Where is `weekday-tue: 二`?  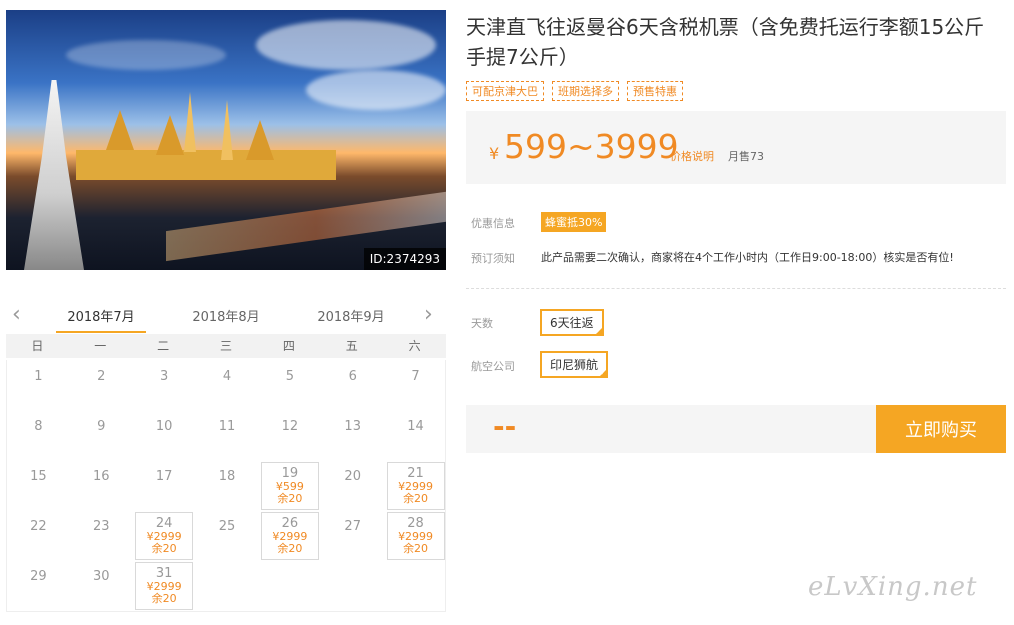
weekday-tue: 二 is located at coordinates (163, 346).